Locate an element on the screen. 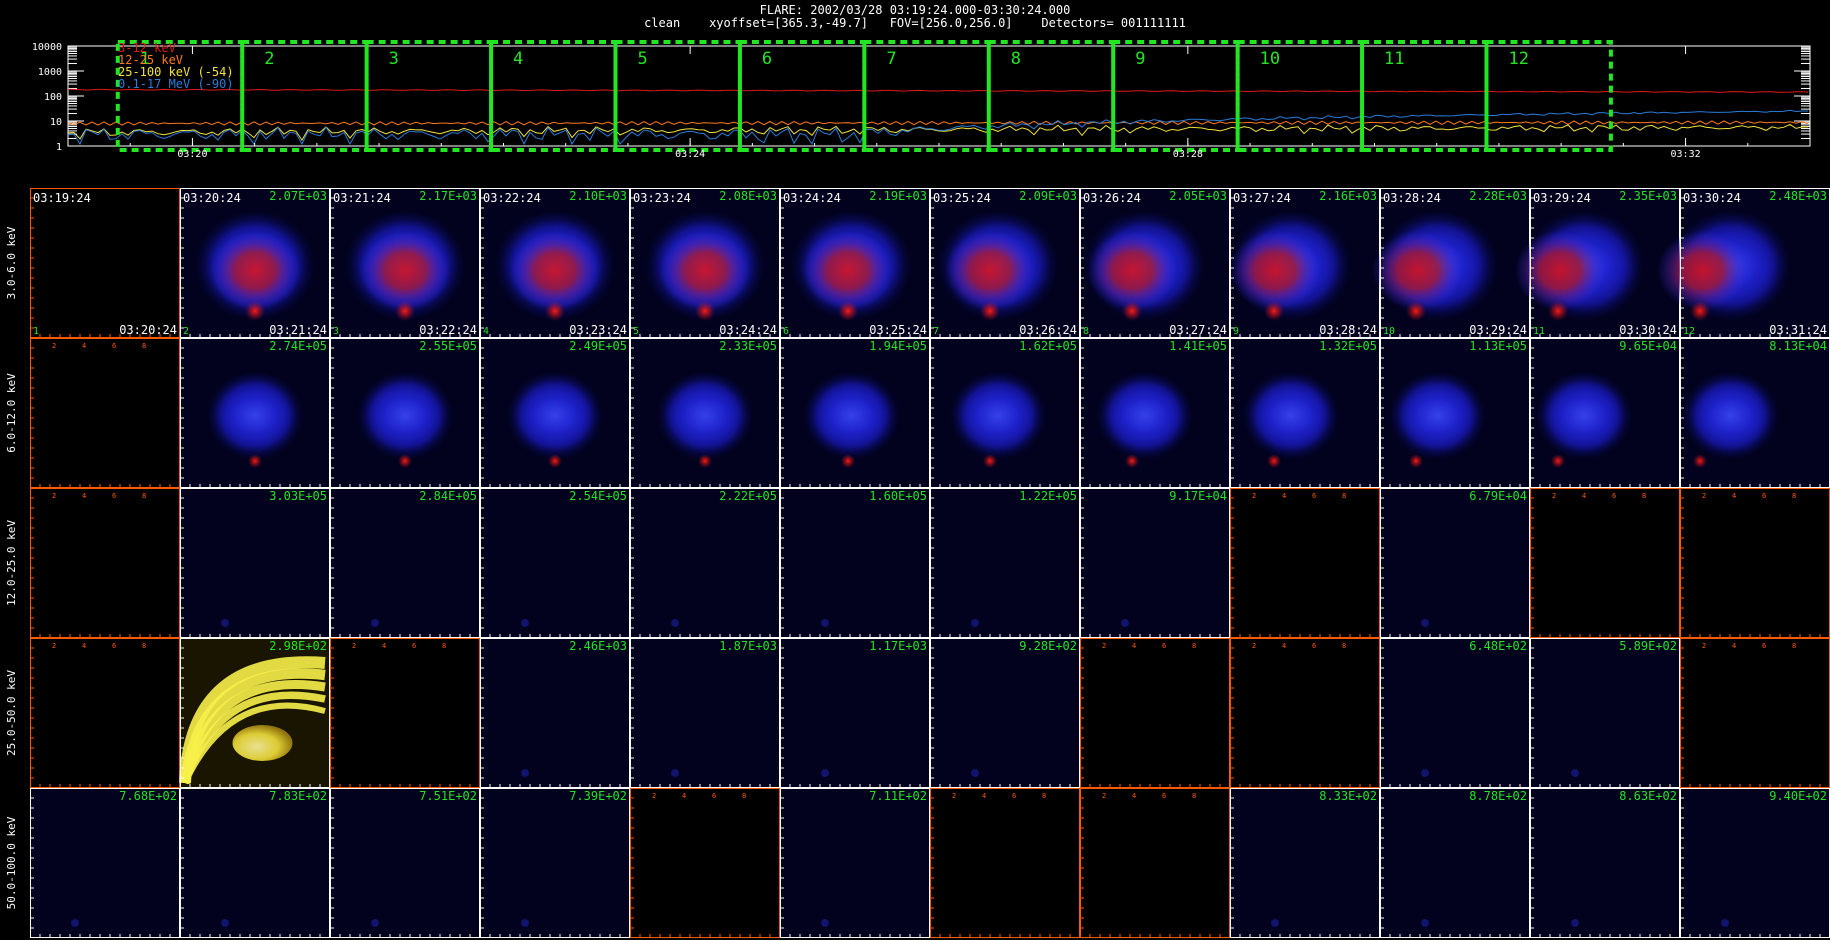  image-cell: 2.48E+03 03:30:24 03:31:24 12 is located at coordinates (1743, 263).